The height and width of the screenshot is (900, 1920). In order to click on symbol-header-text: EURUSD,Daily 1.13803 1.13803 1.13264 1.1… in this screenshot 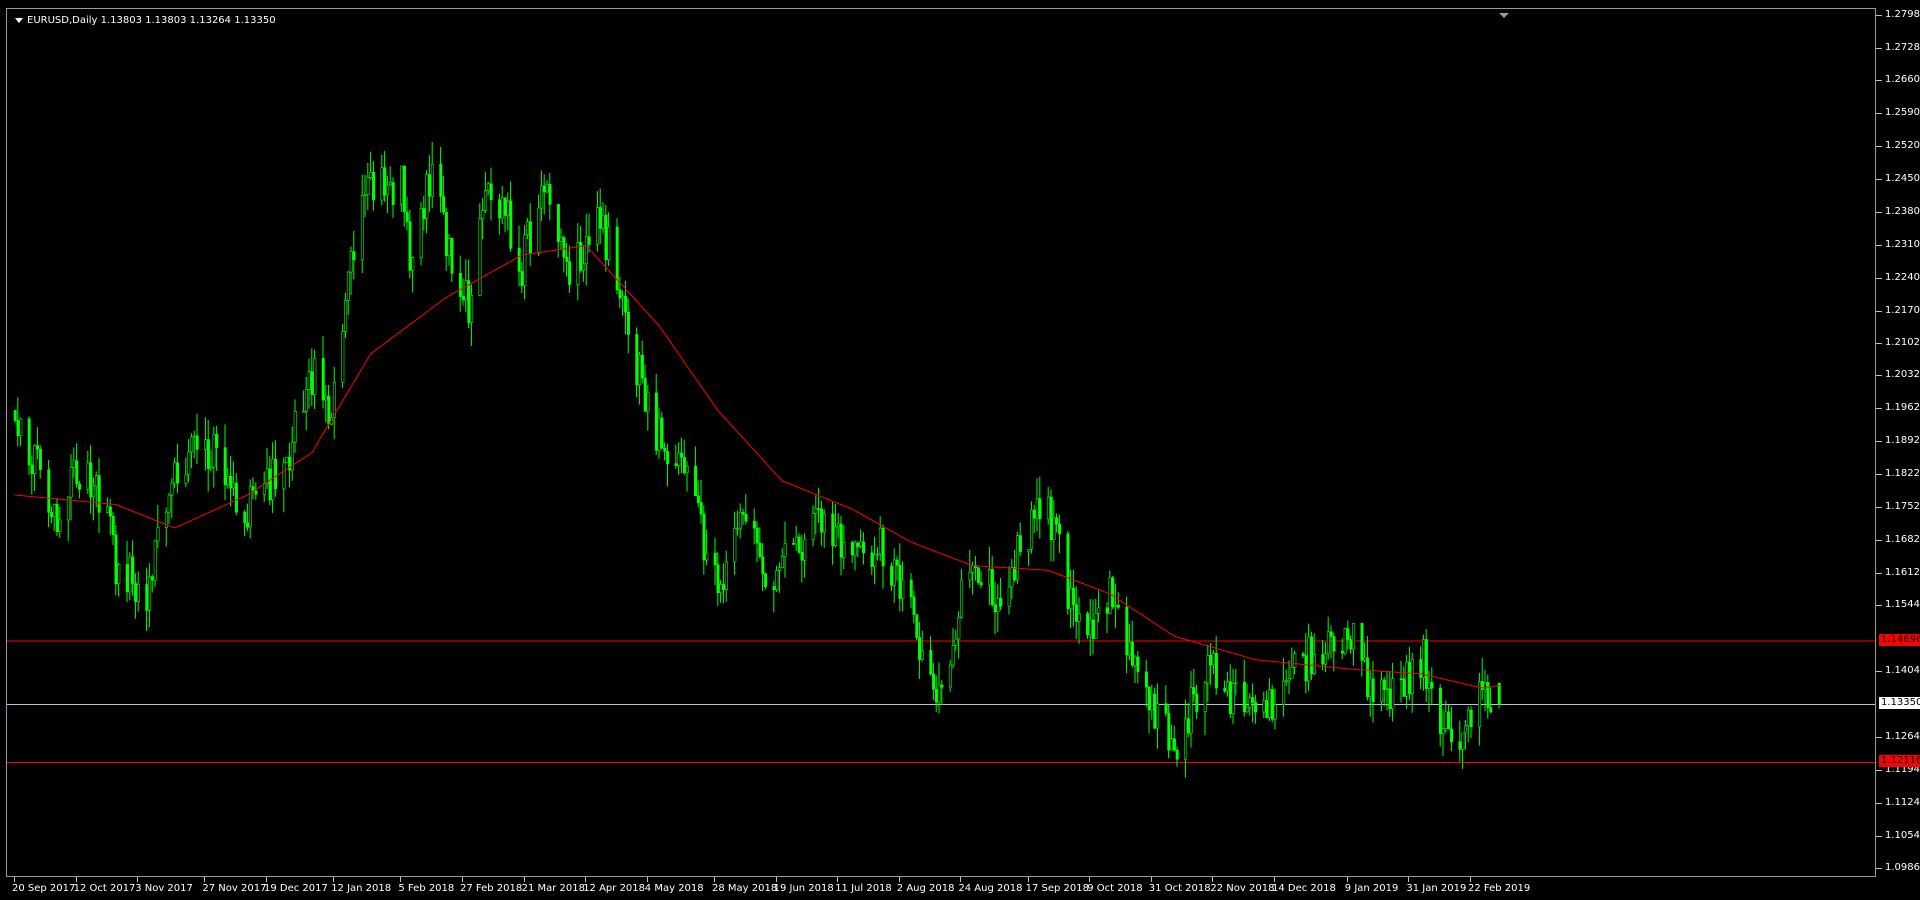, I will do `click(151, 20)`.